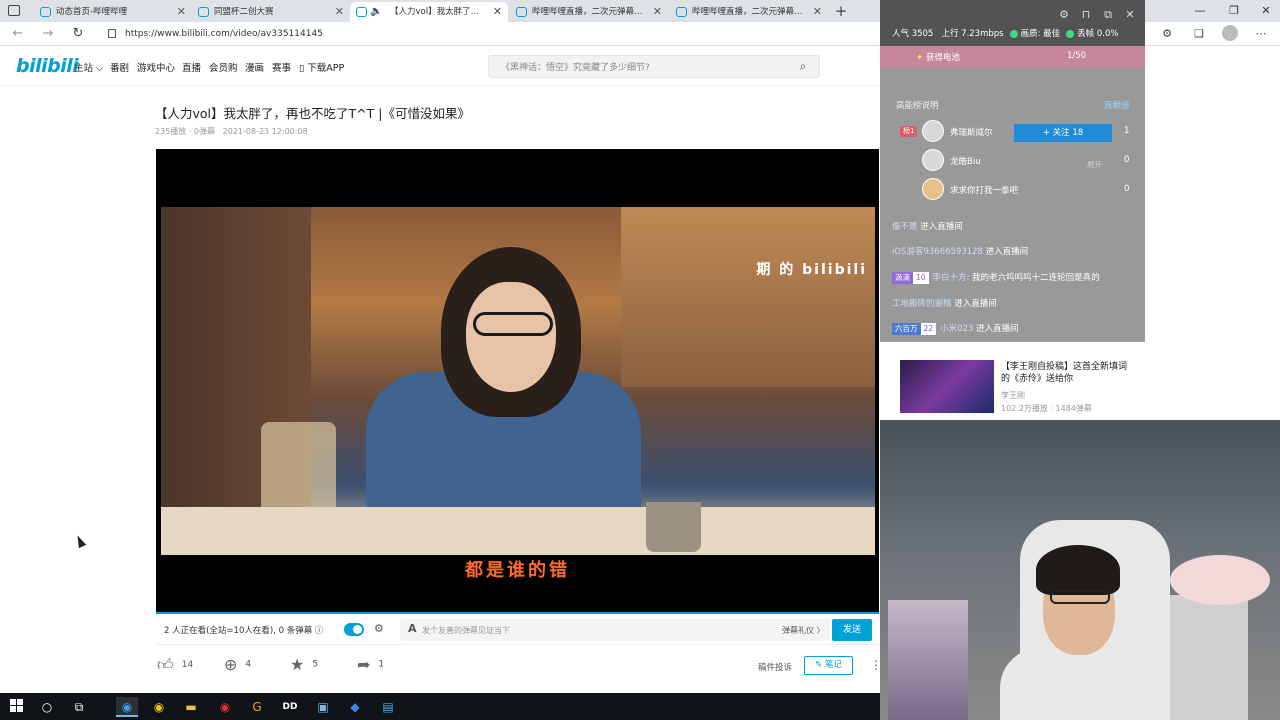 The image size is (1280, 720). What do you see at coordinates (775, 667) in the screenshot?
I see `report-link: 稿件投诉` at bounding box center [775, 667].